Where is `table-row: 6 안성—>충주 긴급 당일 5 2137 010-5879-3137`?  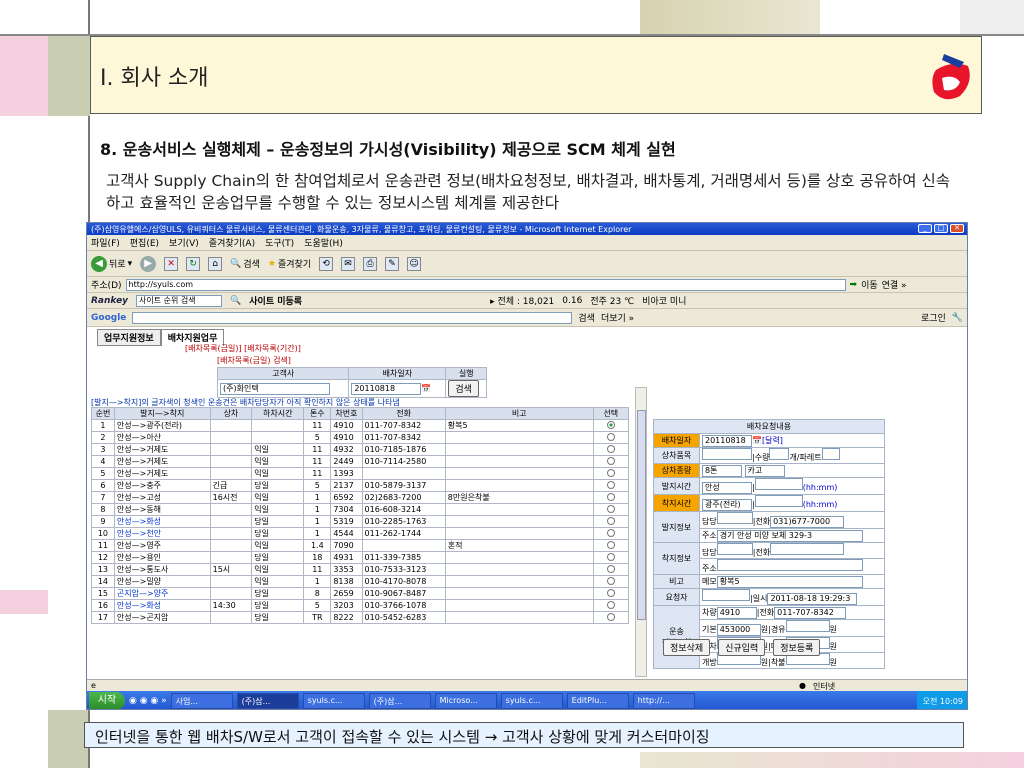
table-row: 6 안성—>충주 긴급 당일 5 2137 010-5879-3137 is located at coordinates (360, 485).